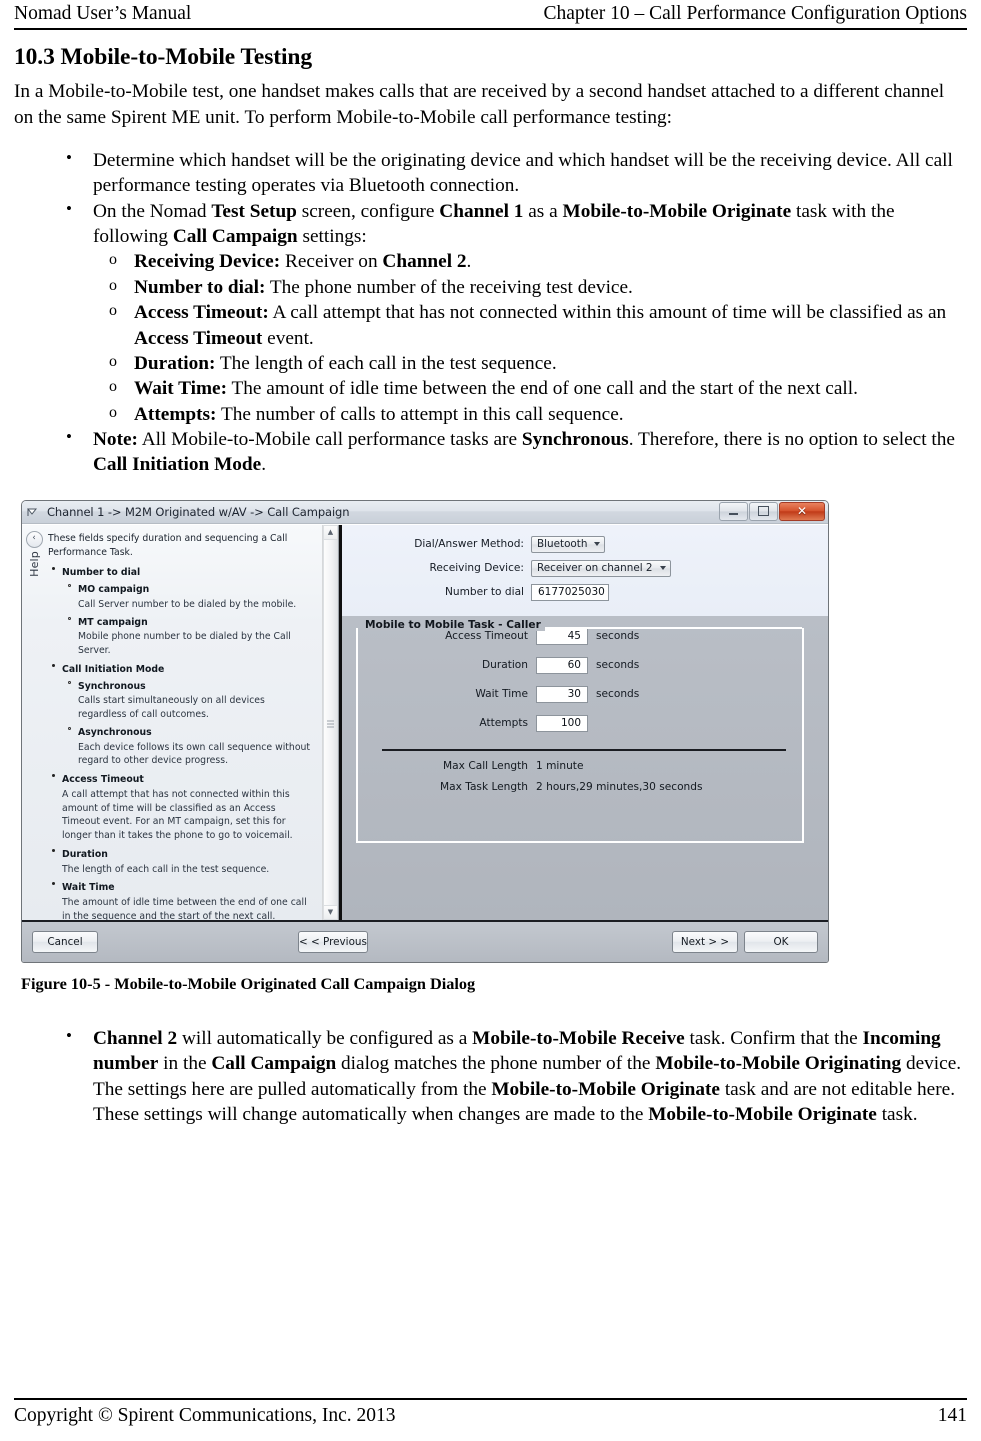 The width and height of the screenshot is (981, 1441). I want to click on sub-text-c: ., so click(469, 262).